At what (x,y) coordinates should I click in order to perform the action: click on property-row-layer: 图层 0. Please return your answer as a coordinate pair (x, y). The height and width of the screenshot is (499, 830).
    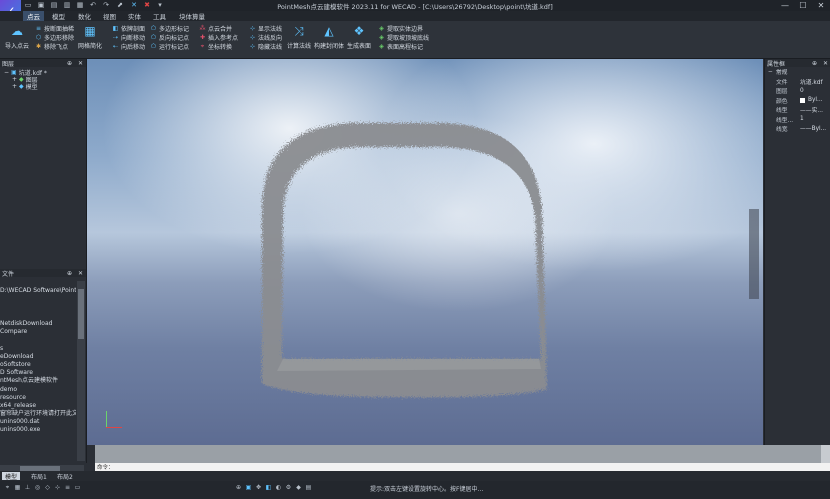
    Looking at the image, I should click on (797, 91).